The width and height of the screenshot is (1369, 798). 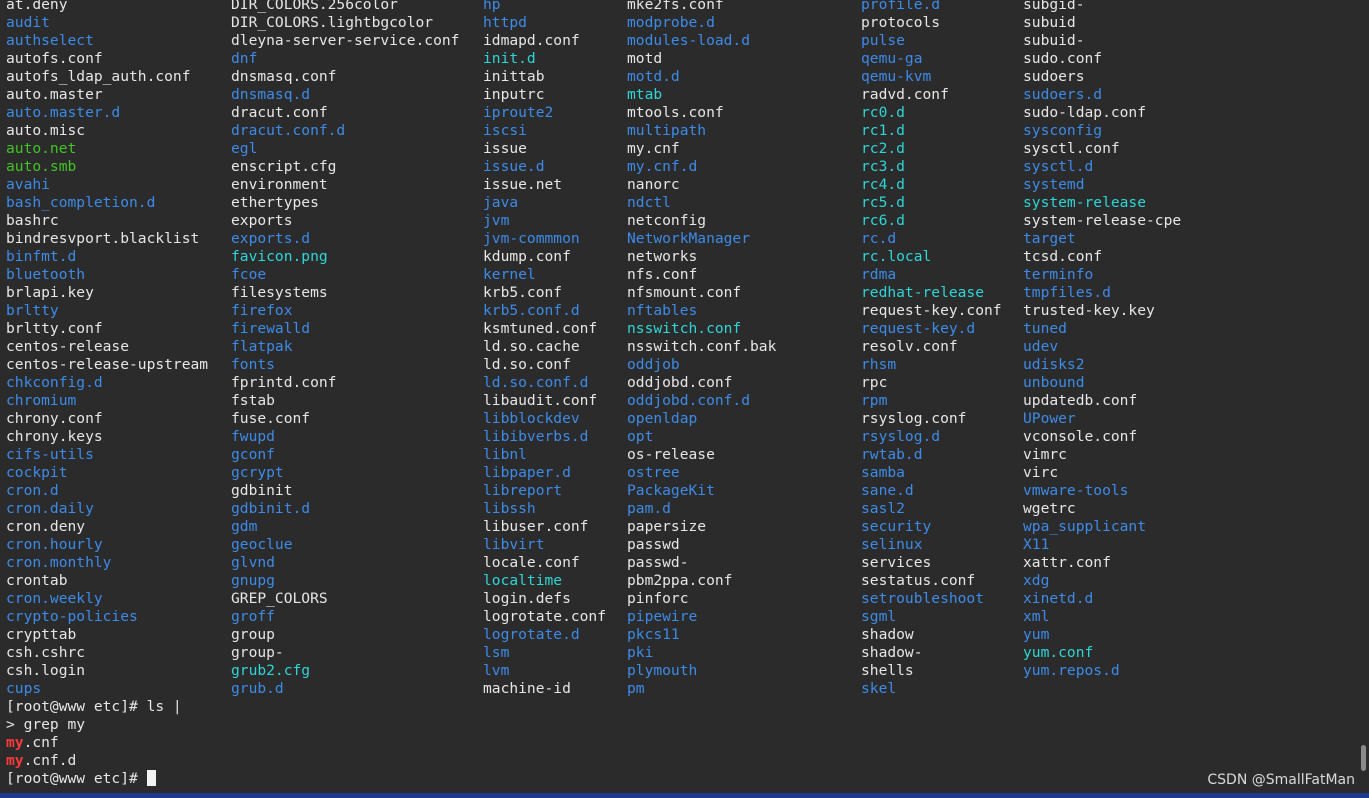 I want to click on command-line: [root@www etc]# ls |, so click(x=94, y=706).